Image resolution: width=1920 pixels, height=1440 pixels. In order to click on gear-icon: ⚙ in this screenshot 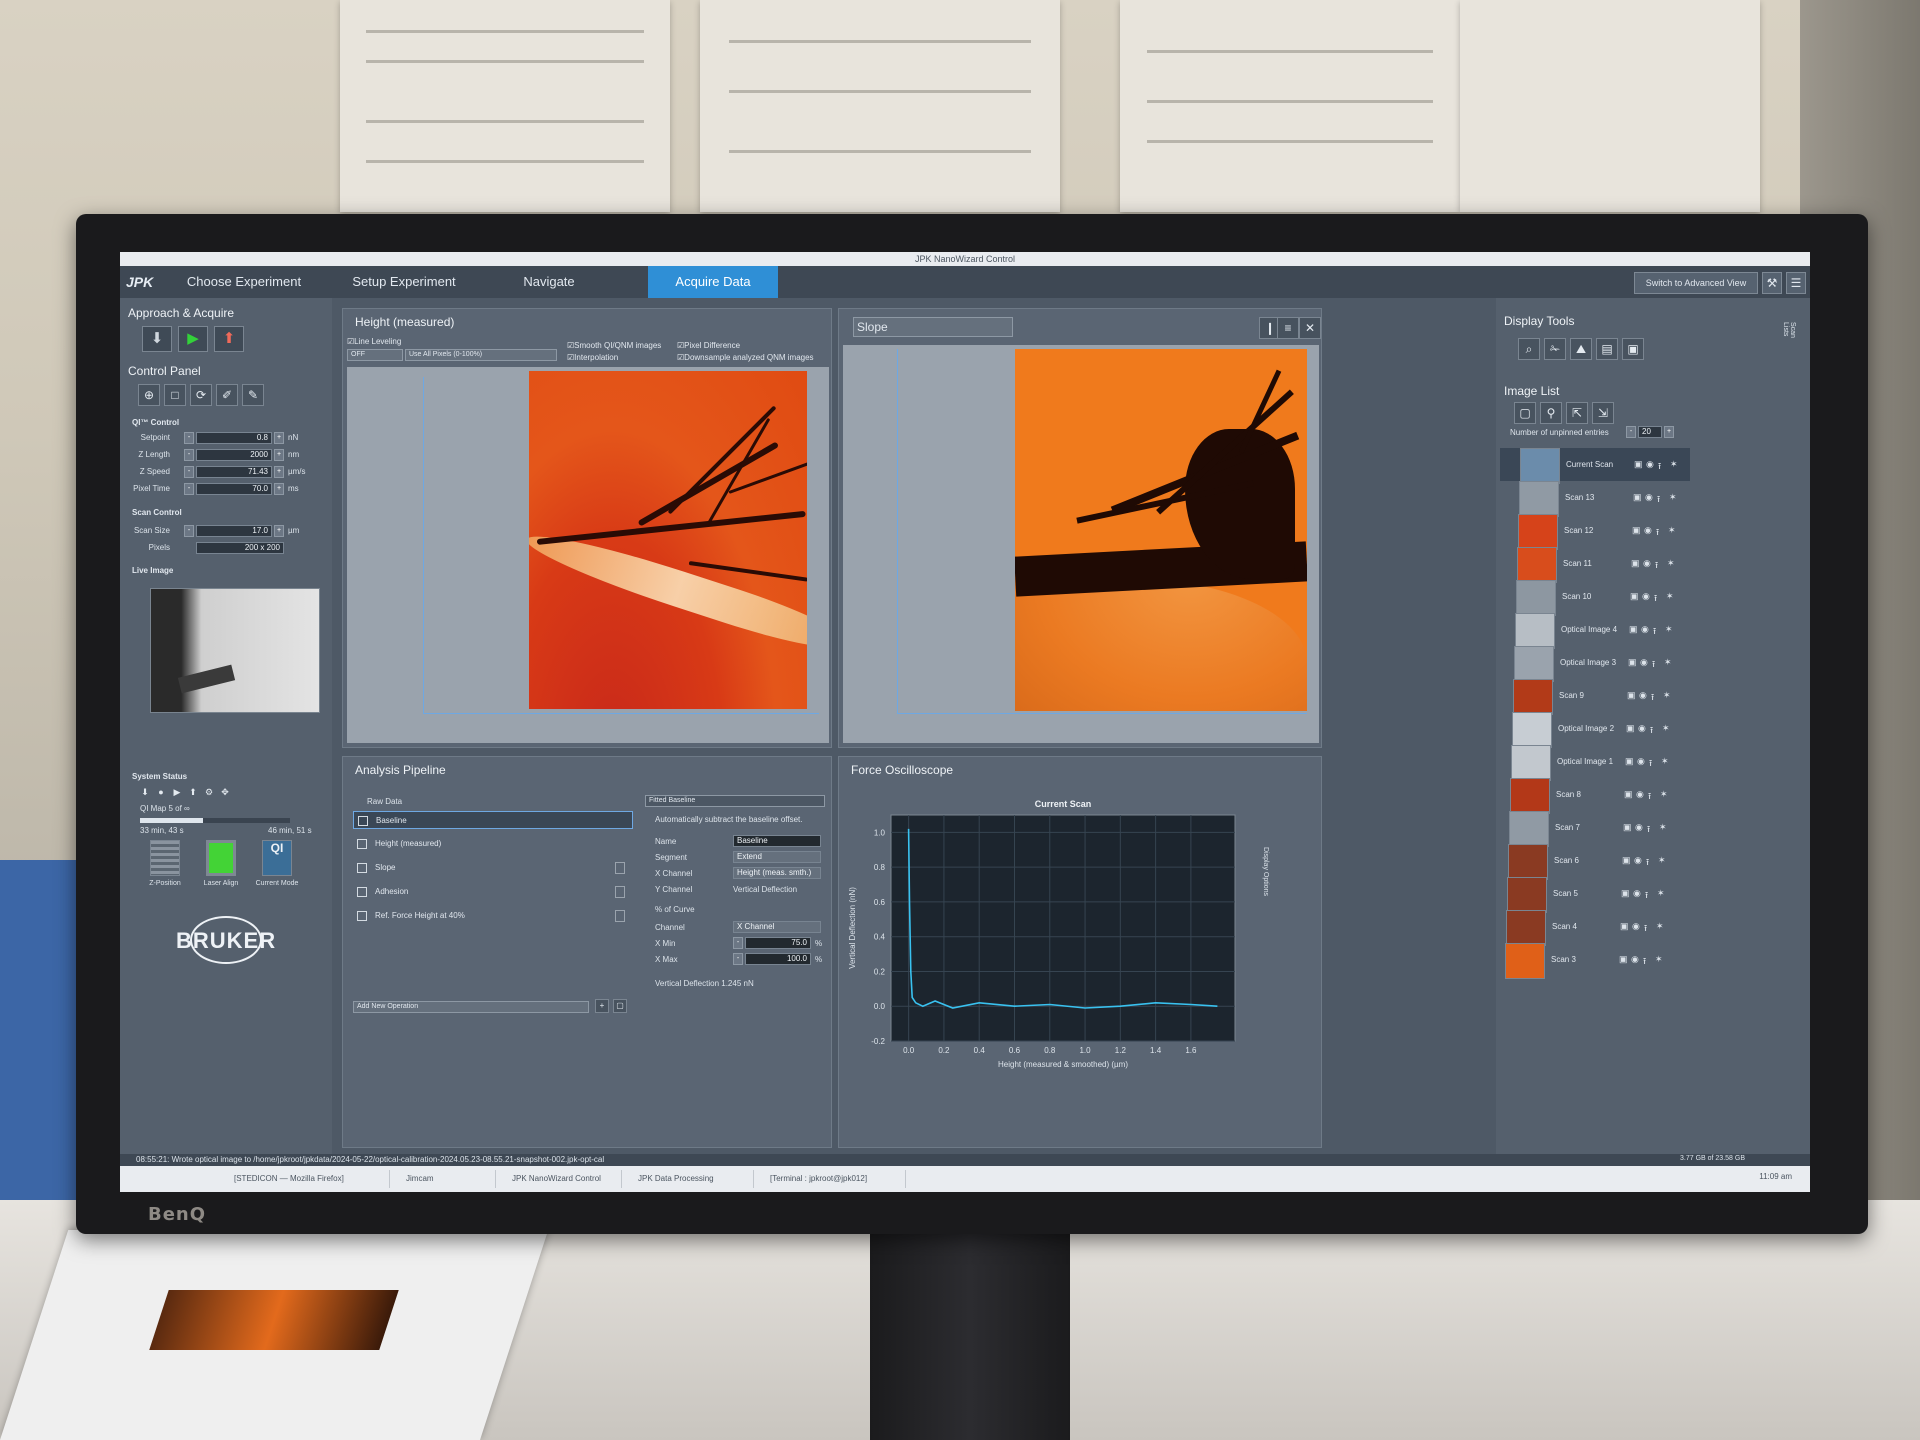, I will do `click(209, 793)`.